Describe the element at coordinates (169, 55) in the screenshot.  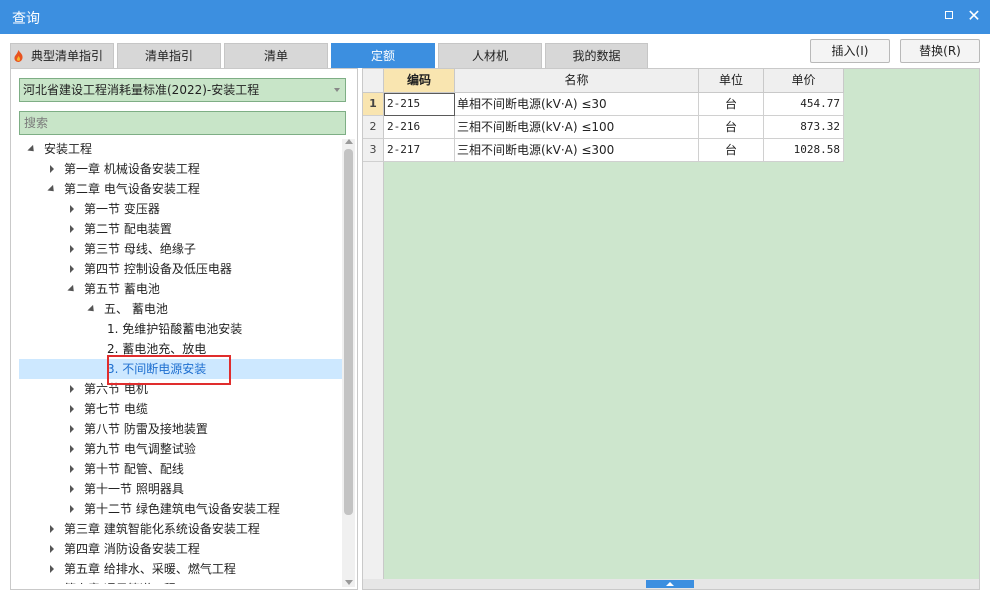
I see `tab-bill-guide: 清单指引` at that location.